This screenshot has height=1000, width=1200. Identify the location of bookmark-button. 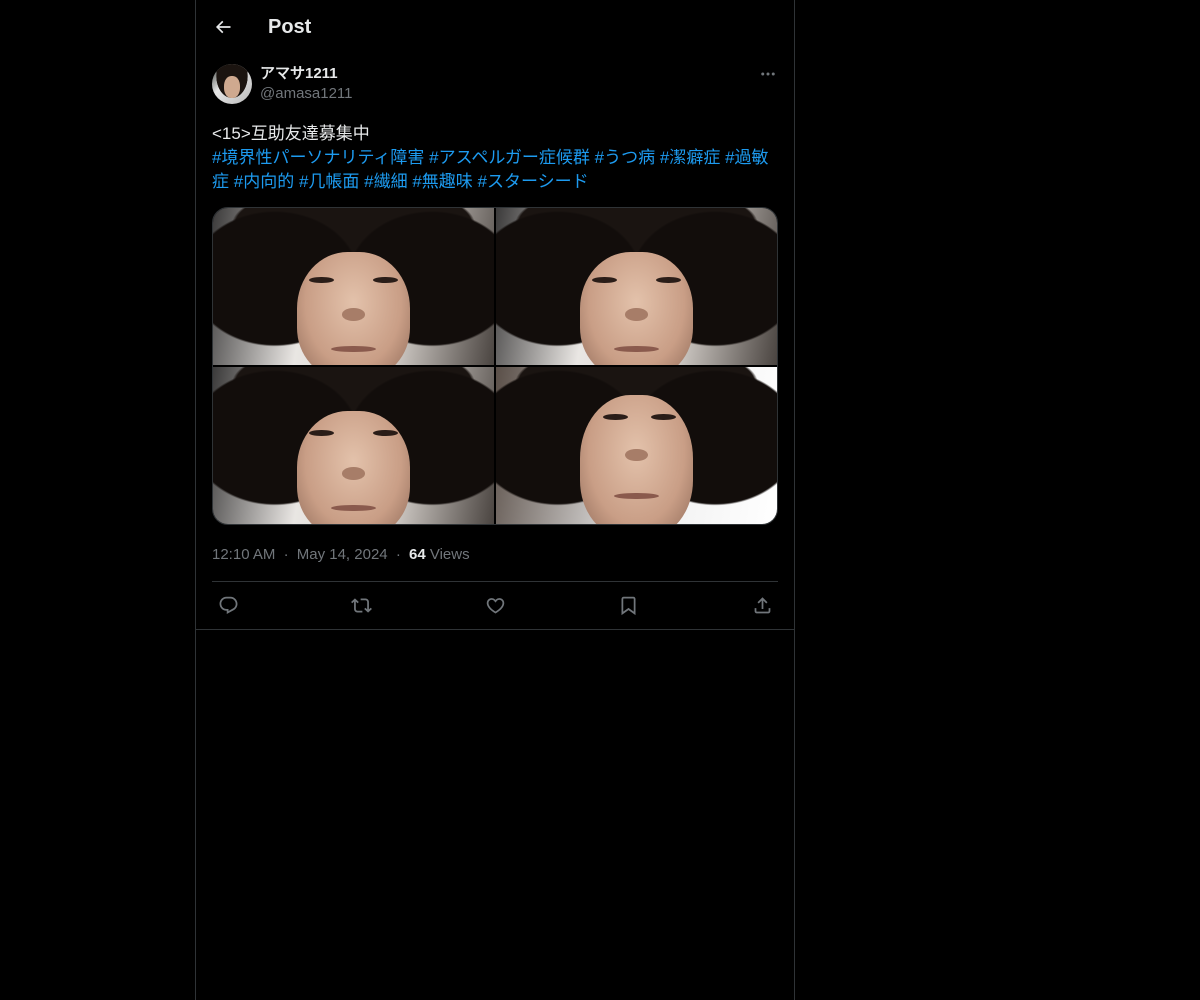
(629, 606).